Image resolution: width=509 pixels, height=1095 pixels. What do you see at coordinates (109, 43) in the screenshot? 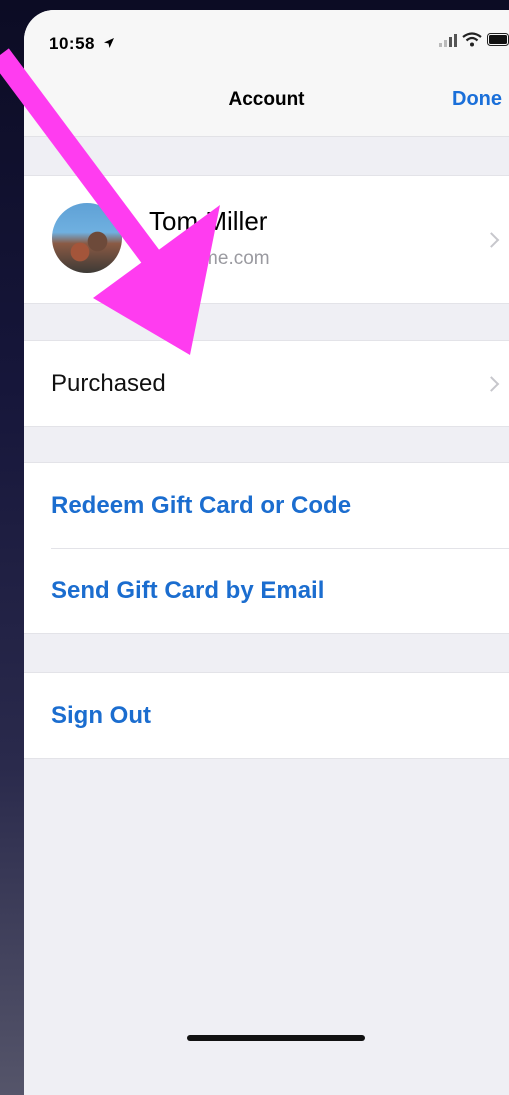
I see `location-arrow-icon` at bounding box center [109, 43].